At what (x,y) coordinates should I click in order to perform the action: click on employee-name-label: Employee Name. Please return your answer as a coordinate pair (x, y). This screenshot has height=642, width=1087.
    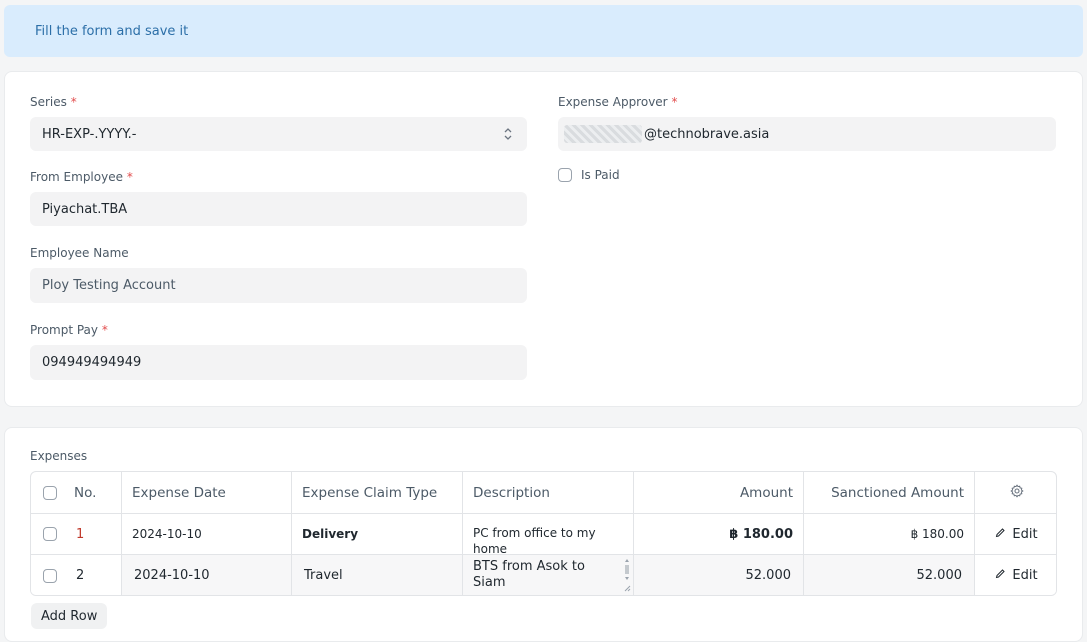
    Looking at the image, I should click on (79, 253).